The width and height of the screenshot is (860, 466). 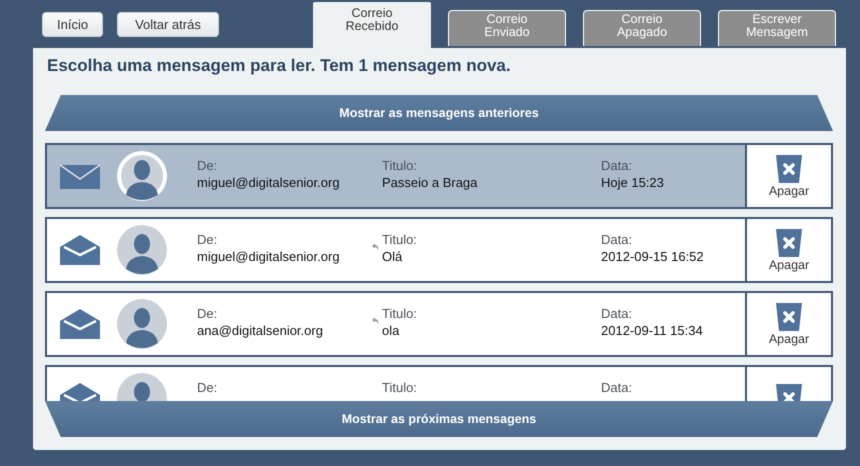 I want to click on previous-messages-button: Mostrar as mensagens anteriores, so click(x=439, y=113).